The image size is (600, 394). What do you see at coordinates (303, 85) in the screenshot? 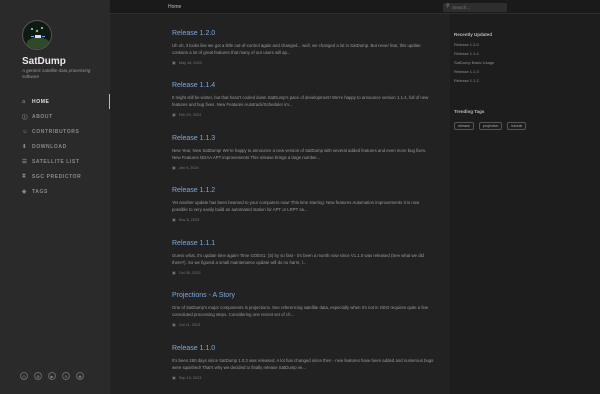
I see `post-title: Release 1.1.4` at bounding box center [303, 85].